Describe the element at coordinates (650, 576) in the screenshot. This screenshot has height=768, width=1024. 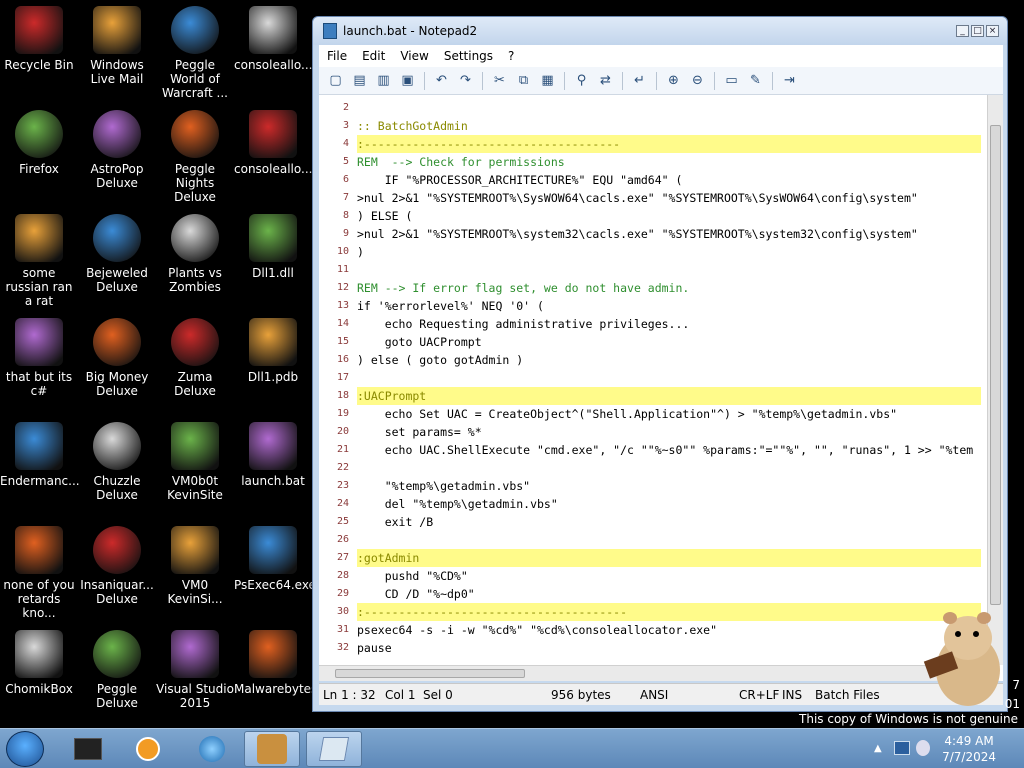
I see `code-line: 28 pushd "%CD%"` at that location.